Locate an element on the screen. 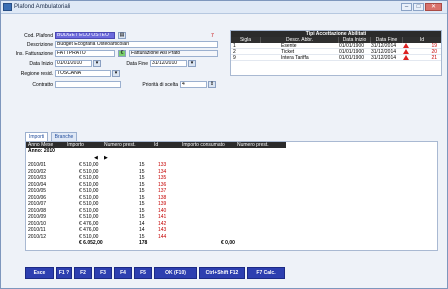  contratto-field is located at coordinates (88, 84).